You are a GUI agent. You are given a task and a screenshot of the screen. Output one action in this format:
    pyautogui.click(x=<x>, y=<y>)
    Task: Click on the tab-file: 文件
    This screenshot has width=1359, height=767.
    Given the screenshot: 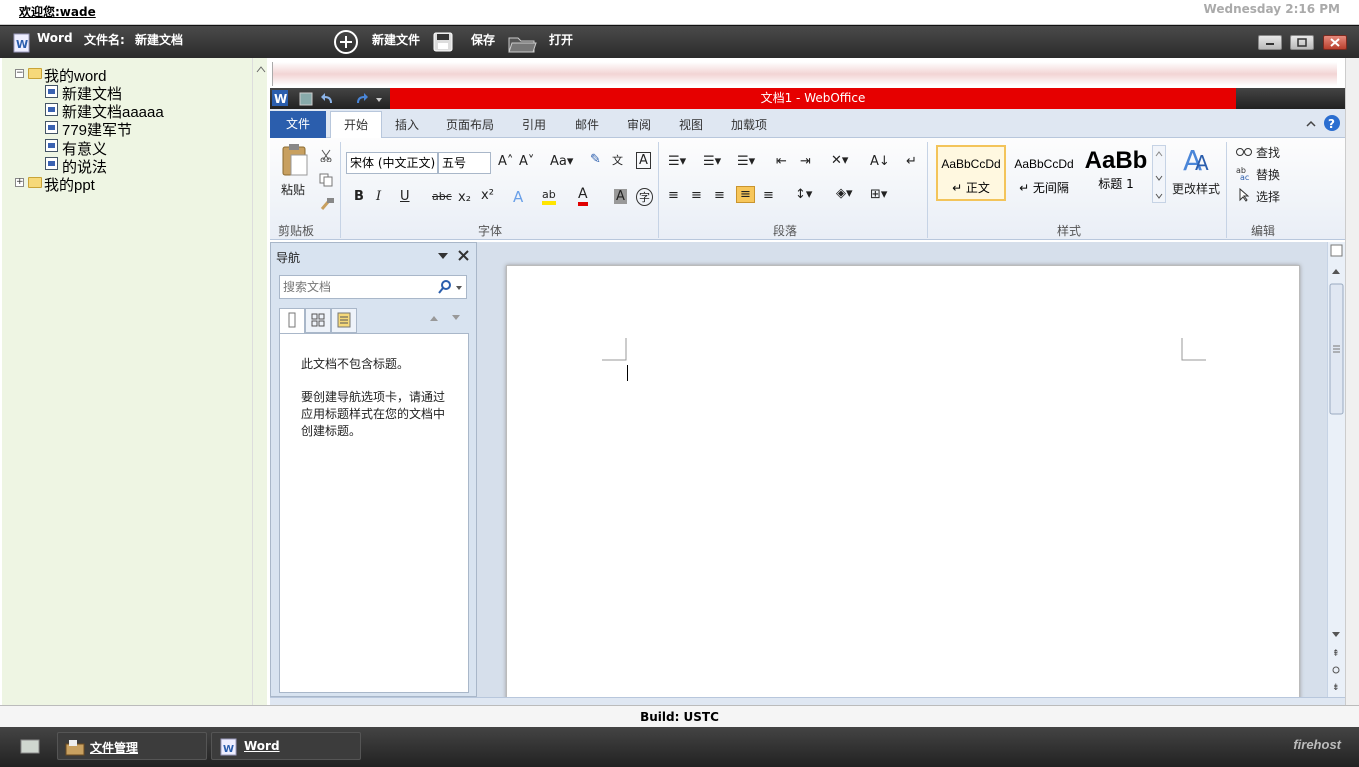 What is the action you would take?
    pyautogui.click(x=298, y=124)
    